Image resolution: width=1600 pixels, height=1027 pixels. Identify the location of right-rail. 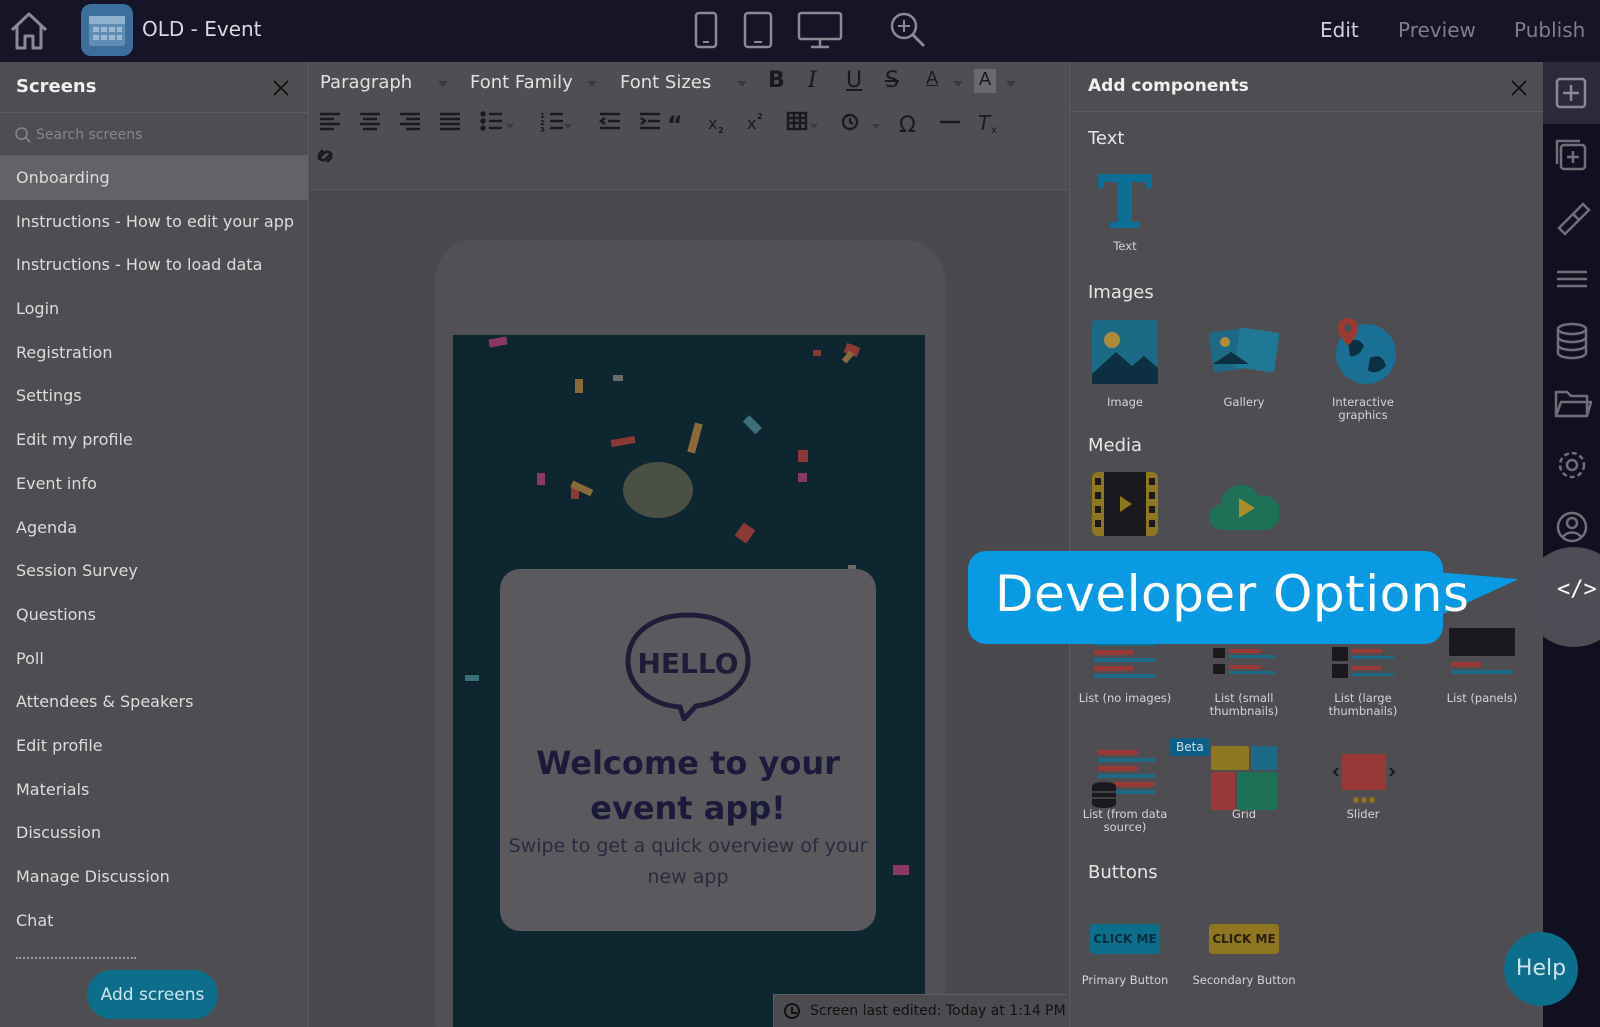
(1571, 544).